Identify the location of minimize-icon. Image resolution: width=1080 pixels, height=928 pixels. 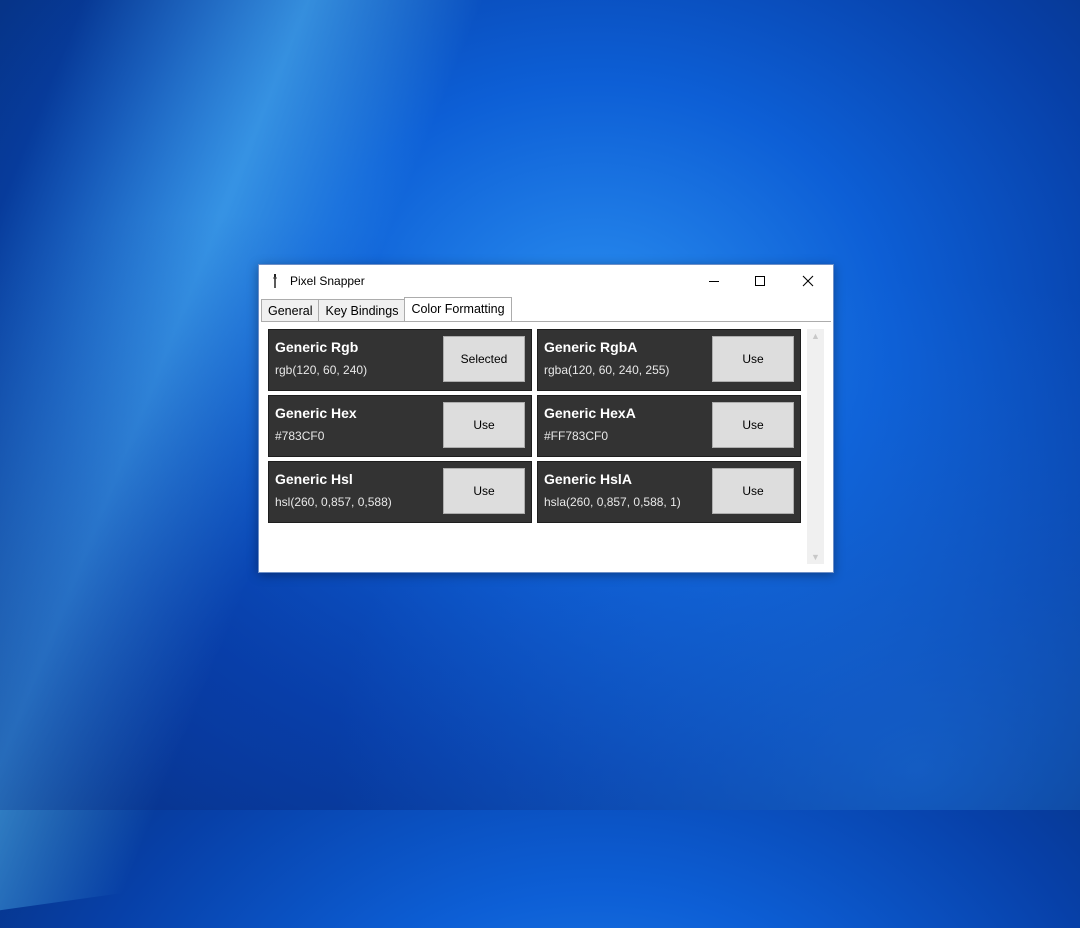
(714, 281).